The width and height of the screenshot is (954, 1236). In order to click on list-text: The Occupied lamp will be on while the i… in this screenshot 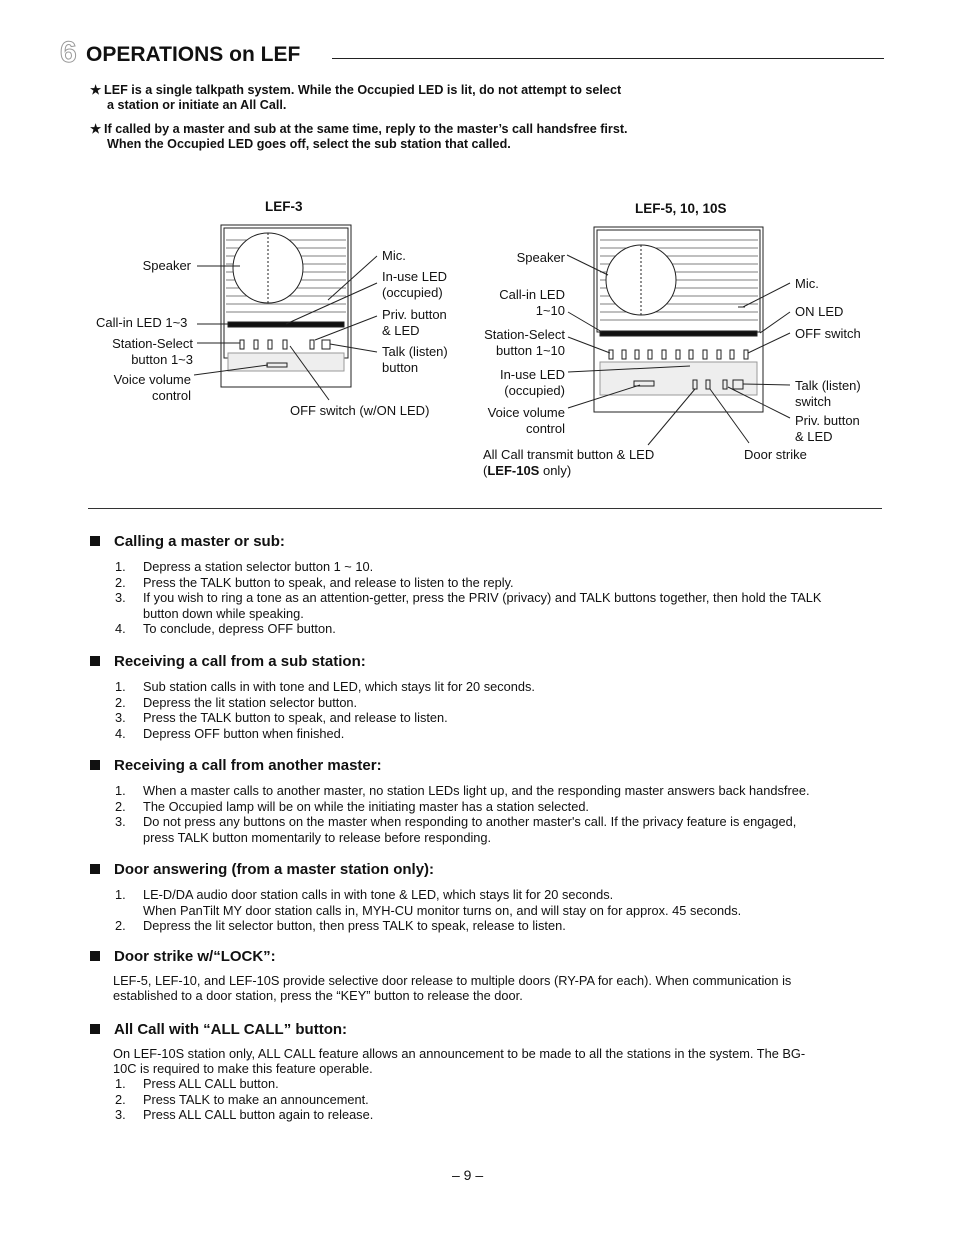, I will do `click(366, 806)`.